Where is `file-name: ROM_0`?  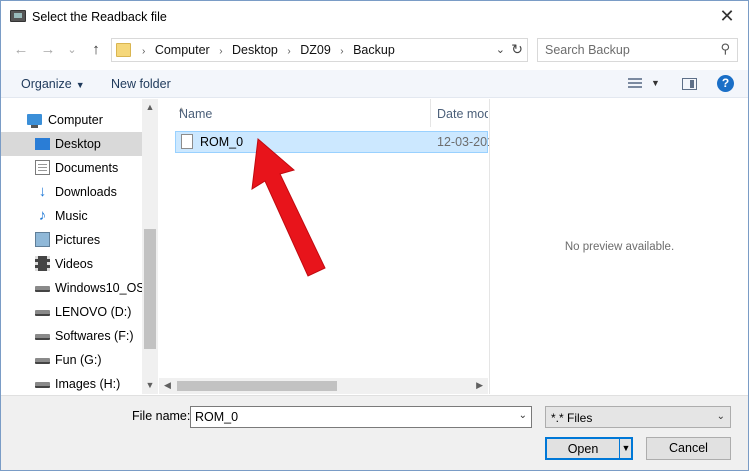 file-name: ROM_0 is located at coordinates (222, 142).